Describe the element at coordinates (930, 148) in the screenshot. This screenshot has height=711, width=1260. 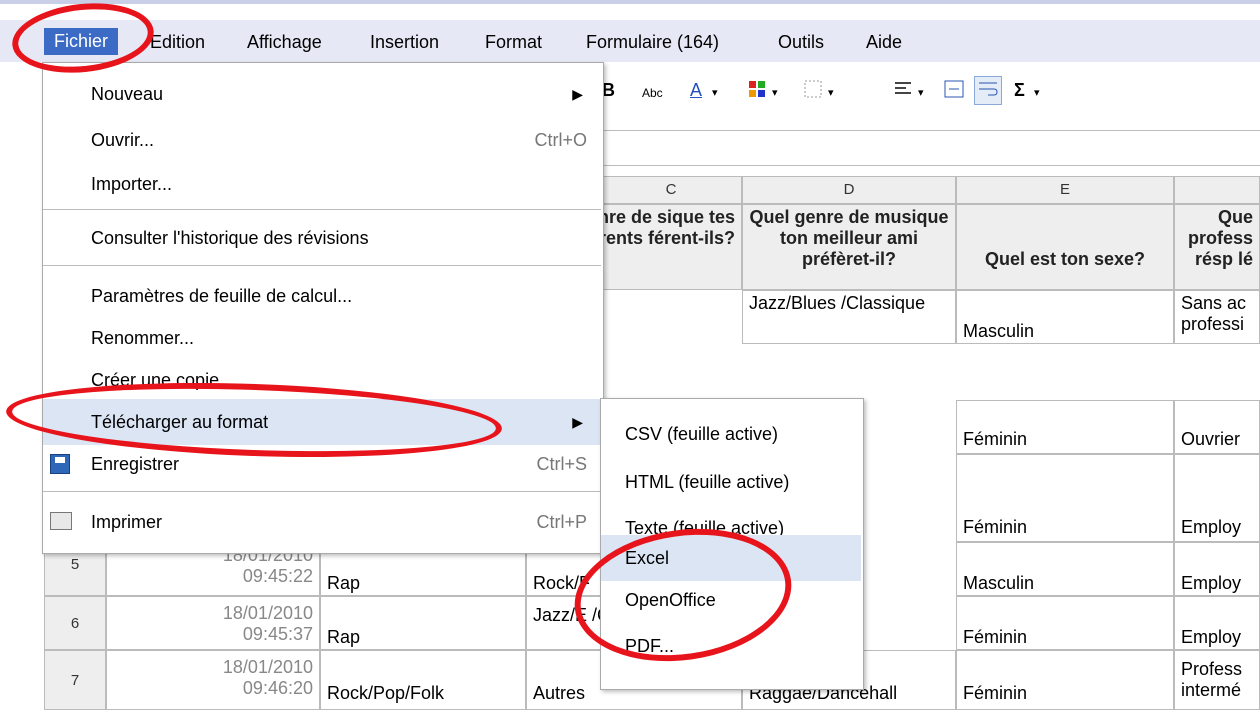
I see `formula-bar` at that location.